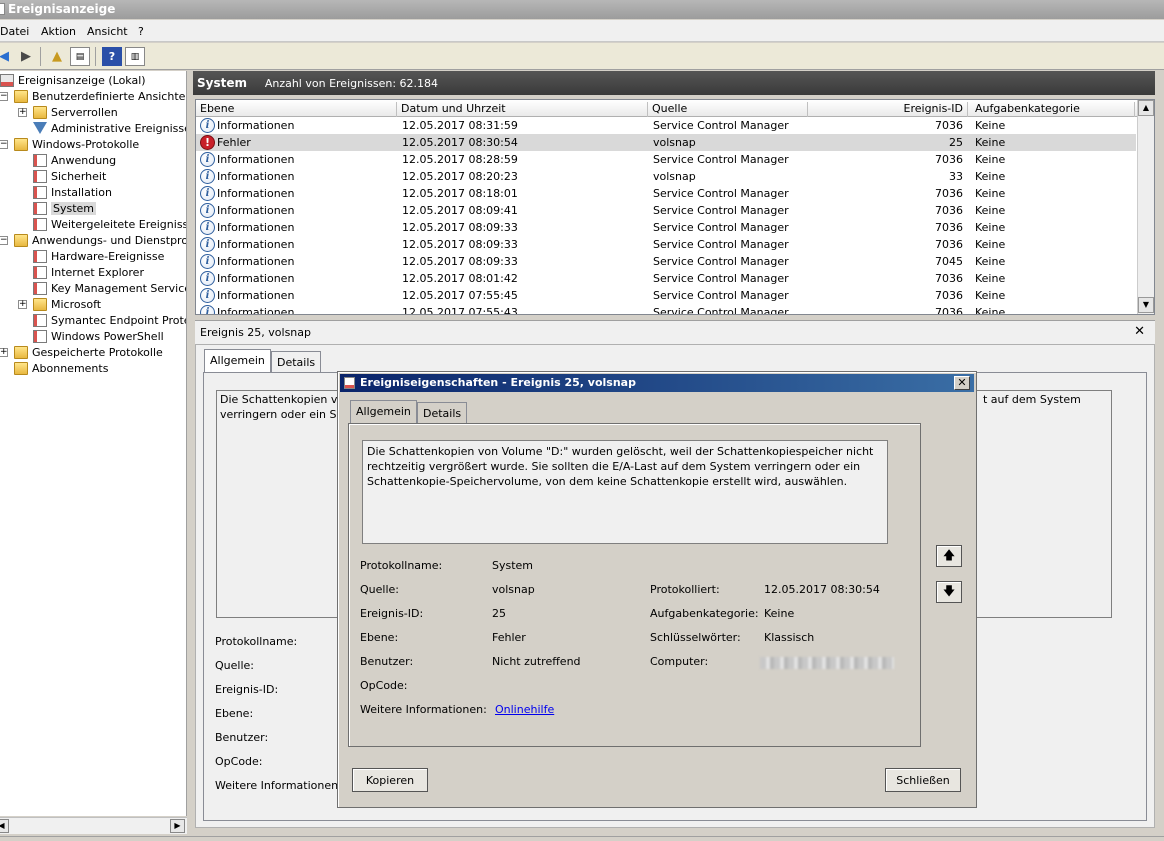  Describe the element at coordinates (109, 320) in the screenshot. I see `tree-symantec: Symantec Endpoint Protecti` at that location.